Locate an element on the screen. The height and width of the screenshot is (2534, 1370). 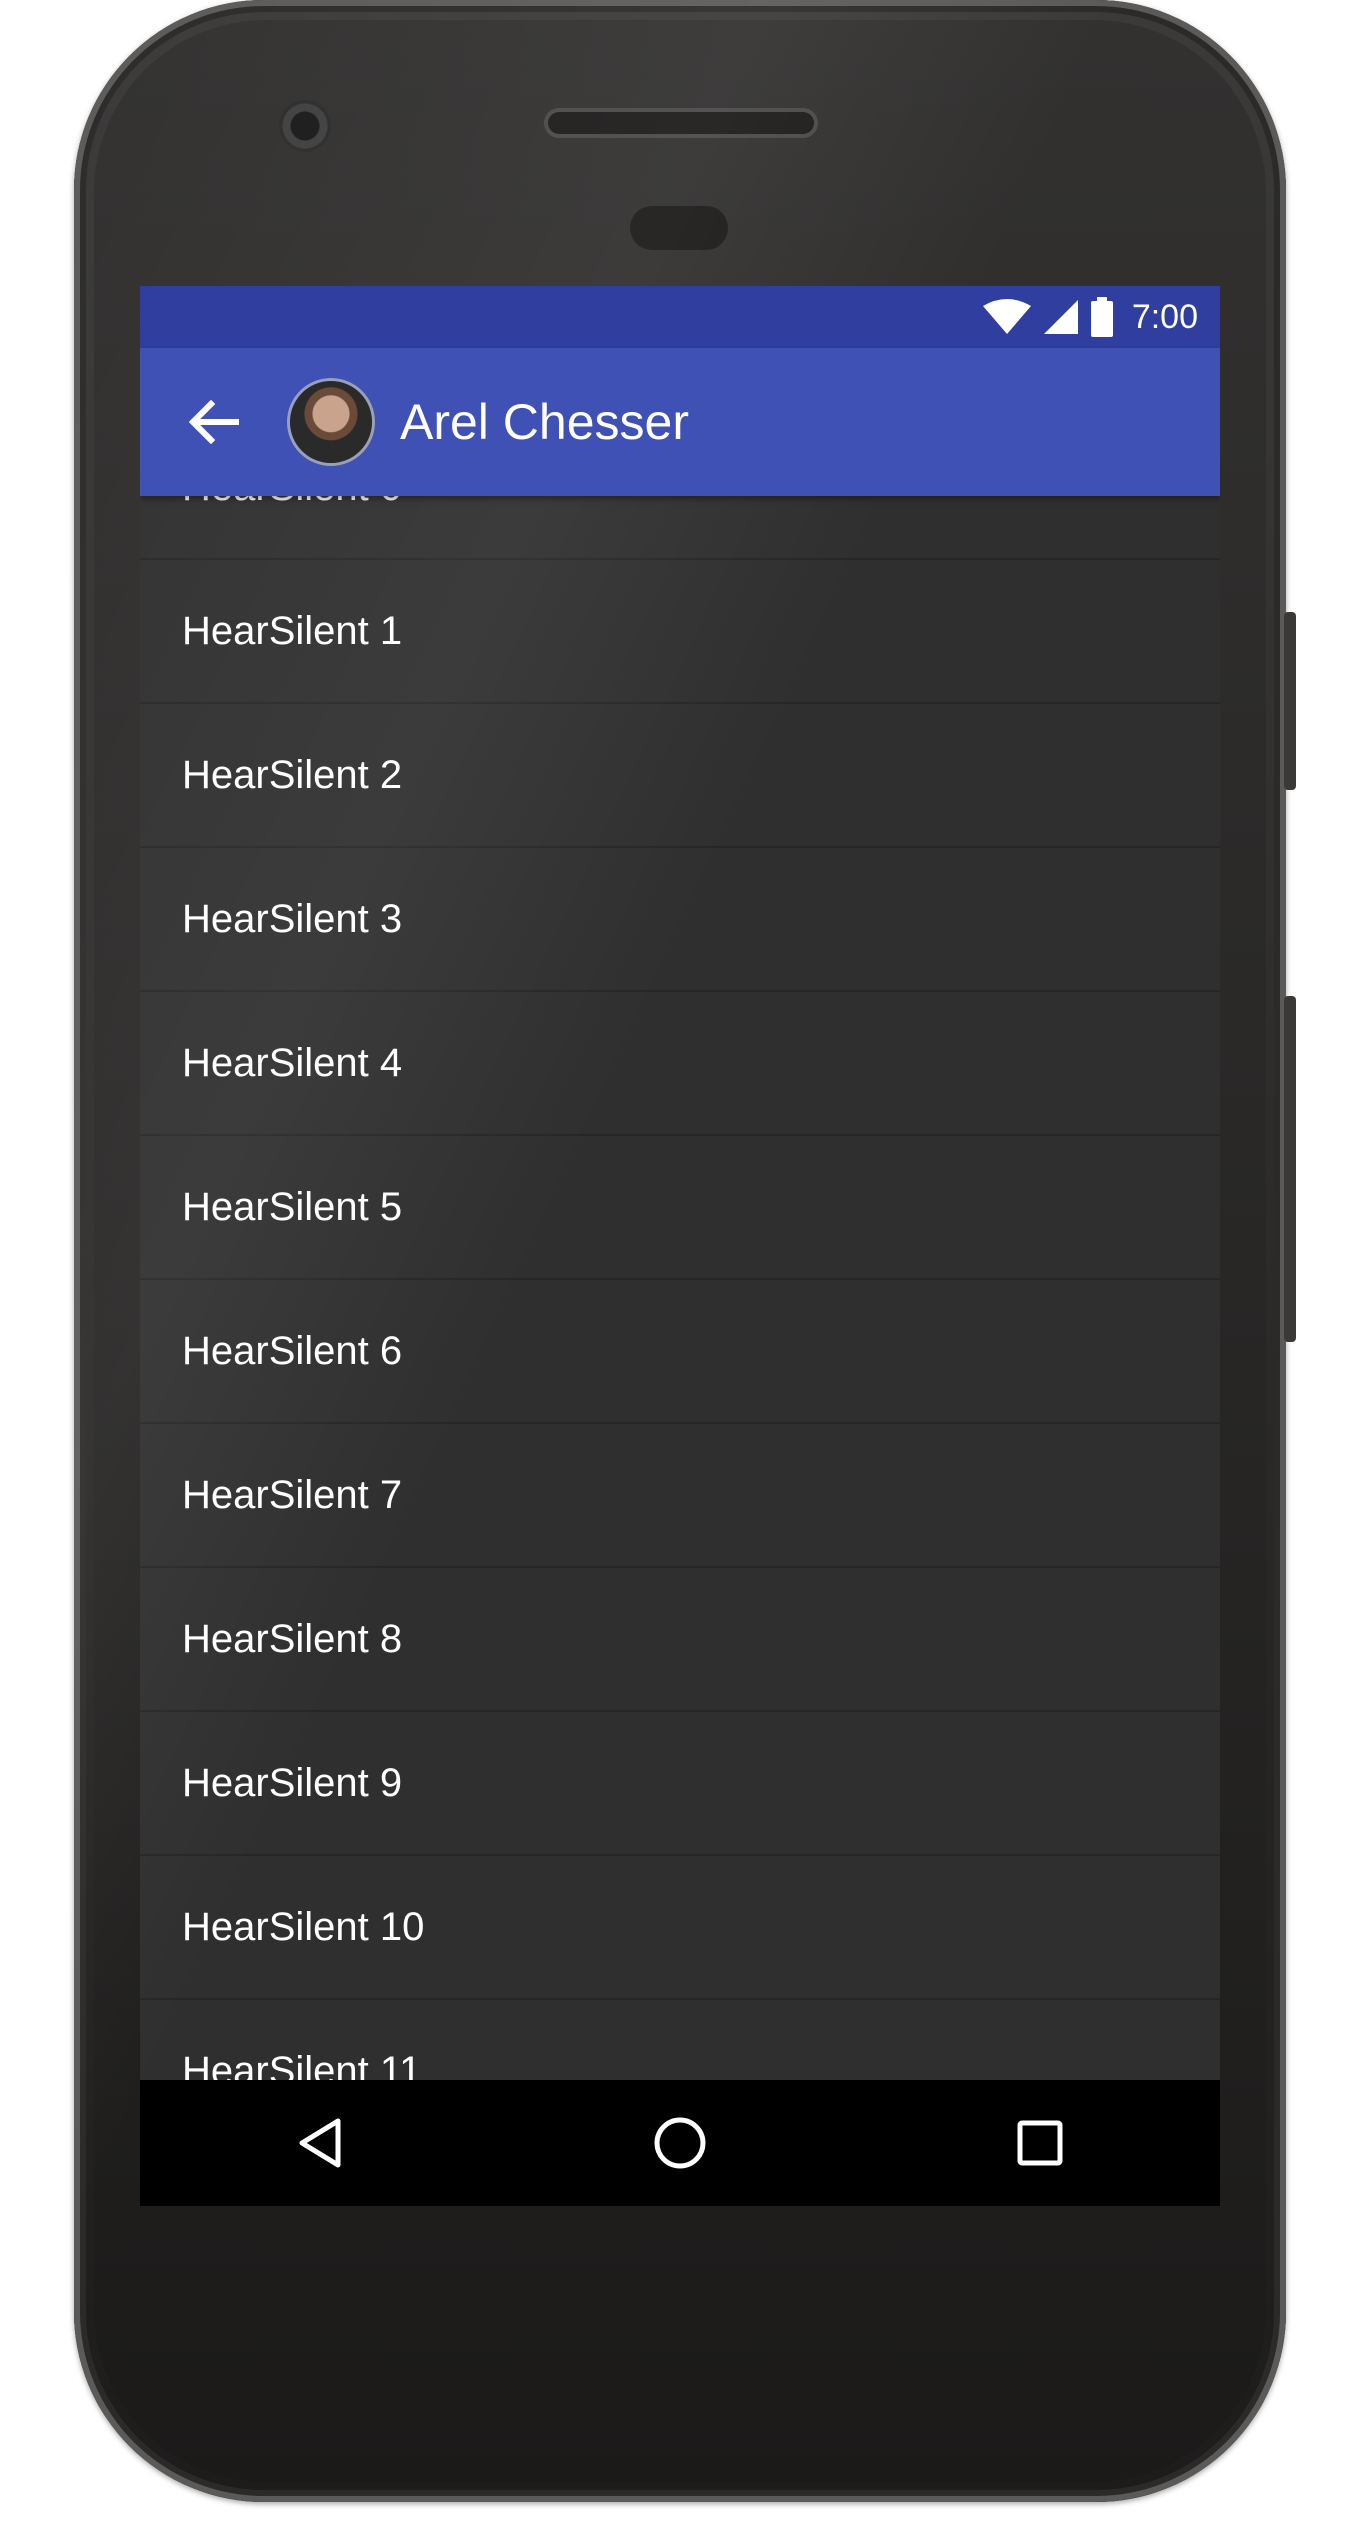
list-item-label: HearSilent 1 is located at coordinates (292, 630).